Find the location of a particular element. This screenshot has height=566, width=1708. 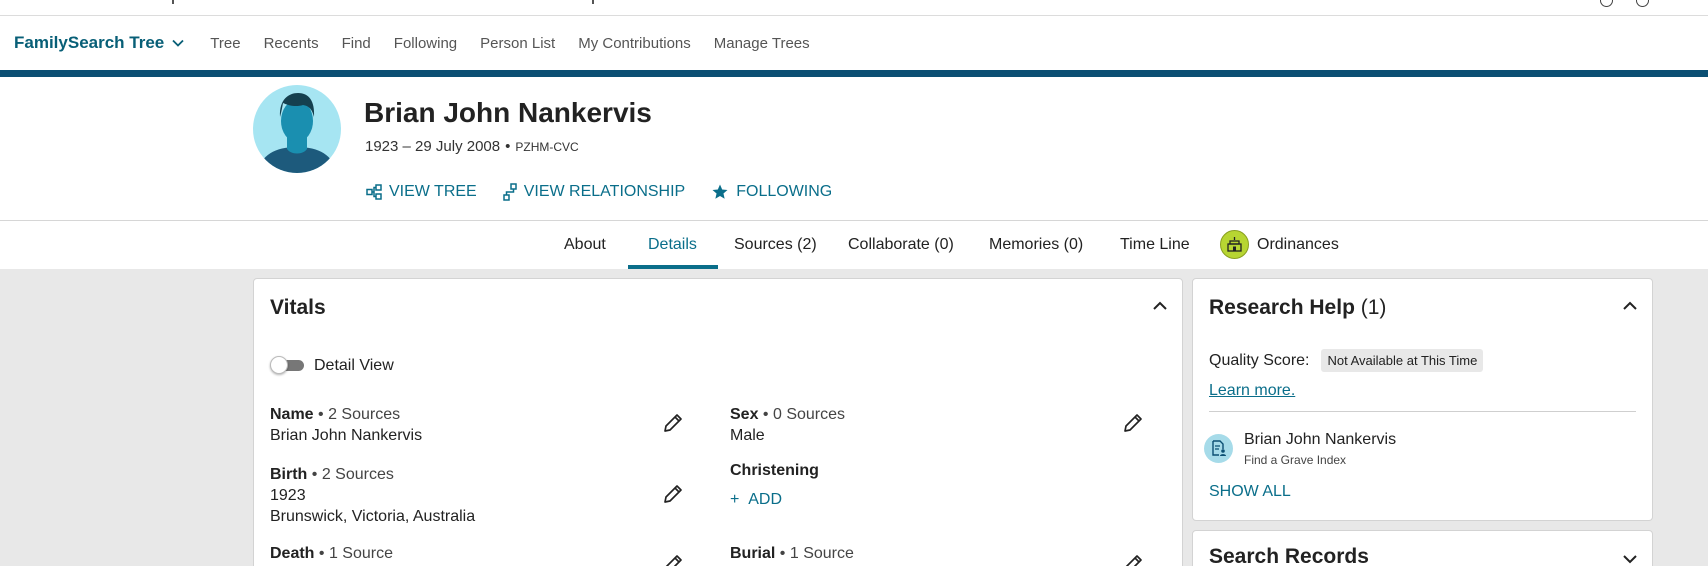

edit-name-pencil-icon is located at coordinates (673, 423).